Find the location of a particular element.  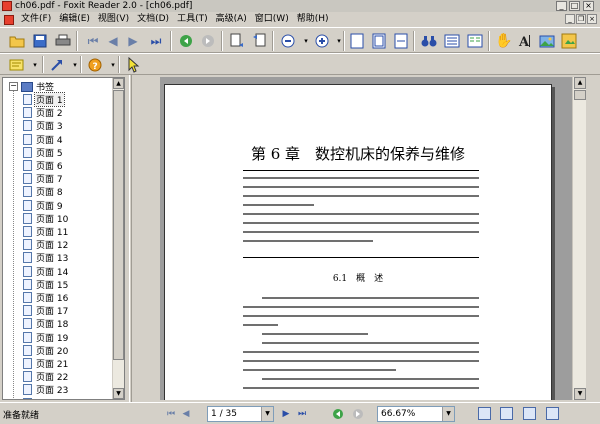

bookmark-item: 页面 15 is located at coordinates (46, 284).